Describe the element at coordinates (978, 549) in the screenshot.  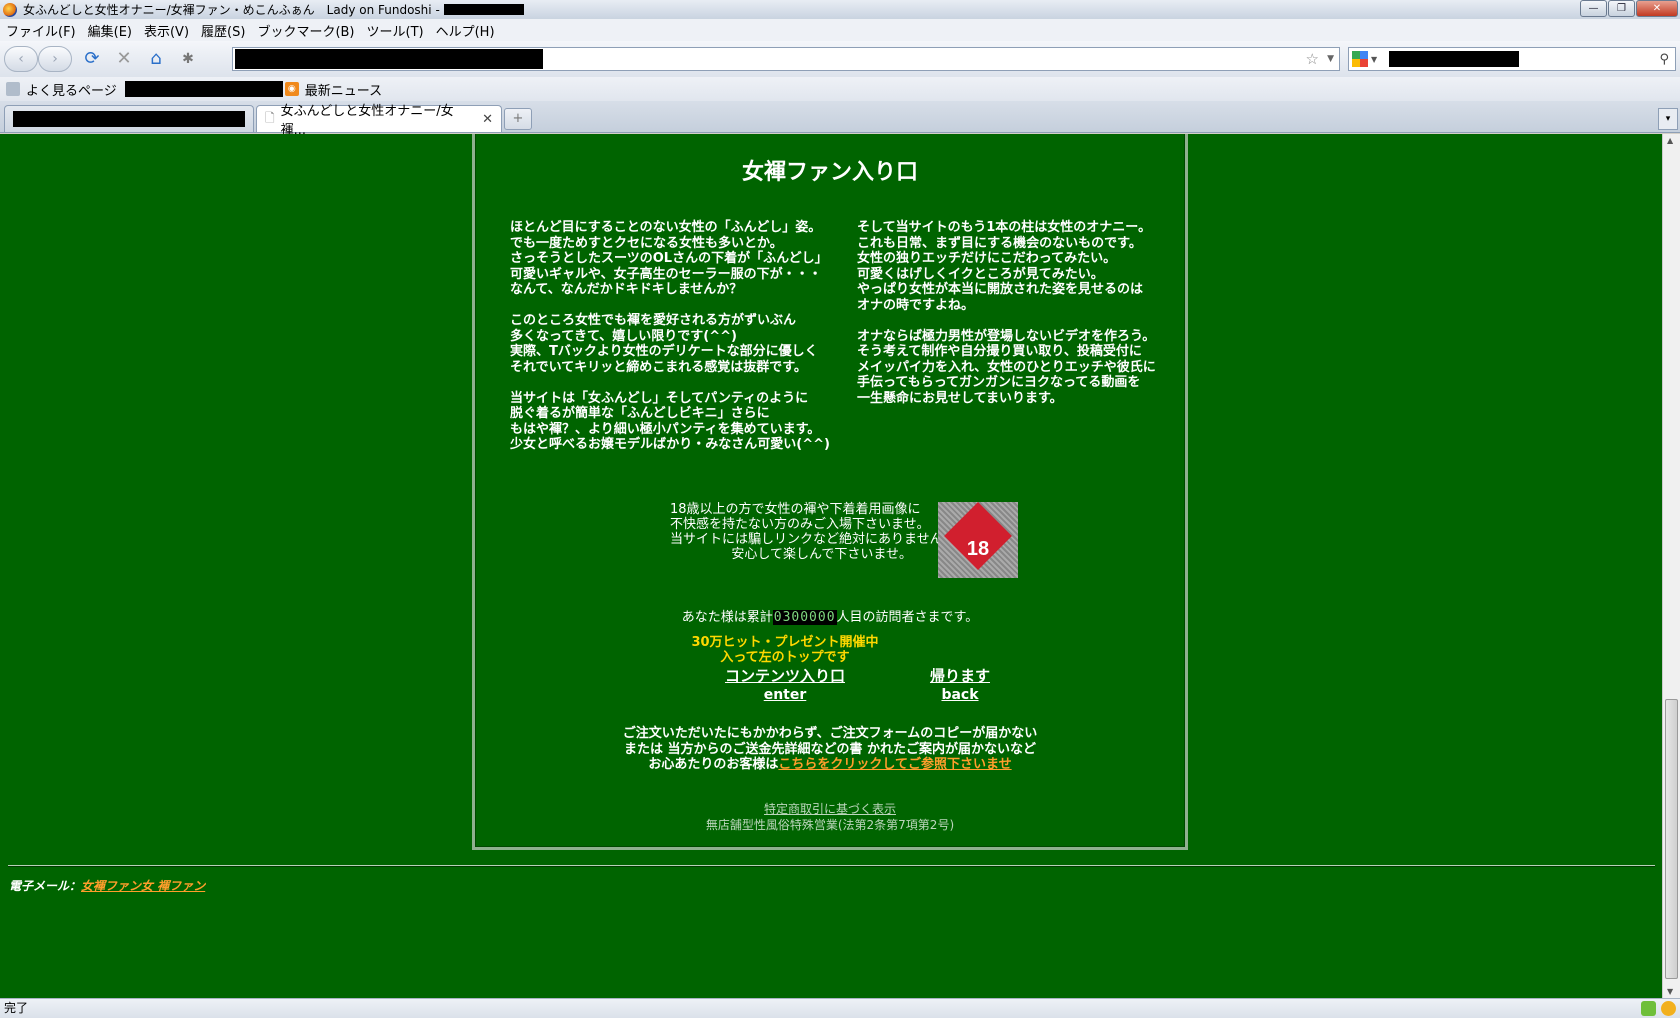
I see `age-badge-number: 18` at that location.